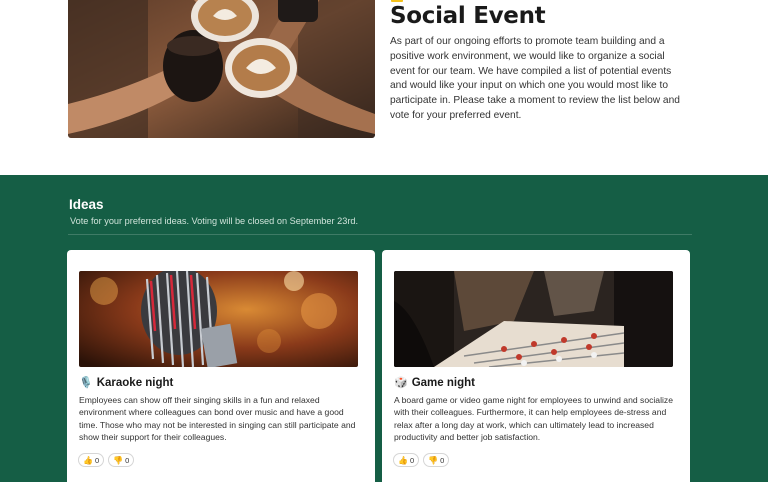 The image size is (768, 482). What do you see at coordinates (218, 319) in the screenshot?
I see `karaoke-image` at bounding box center [218, 319].